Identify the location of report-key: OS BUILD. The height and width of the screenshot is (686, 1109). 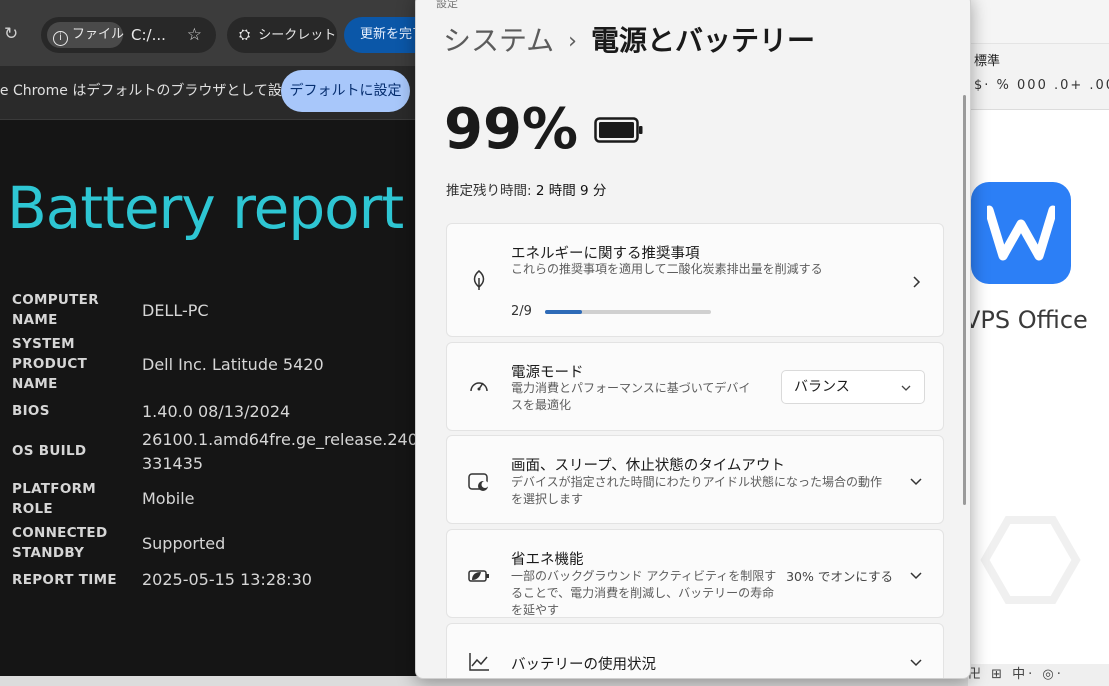
(49, 451).